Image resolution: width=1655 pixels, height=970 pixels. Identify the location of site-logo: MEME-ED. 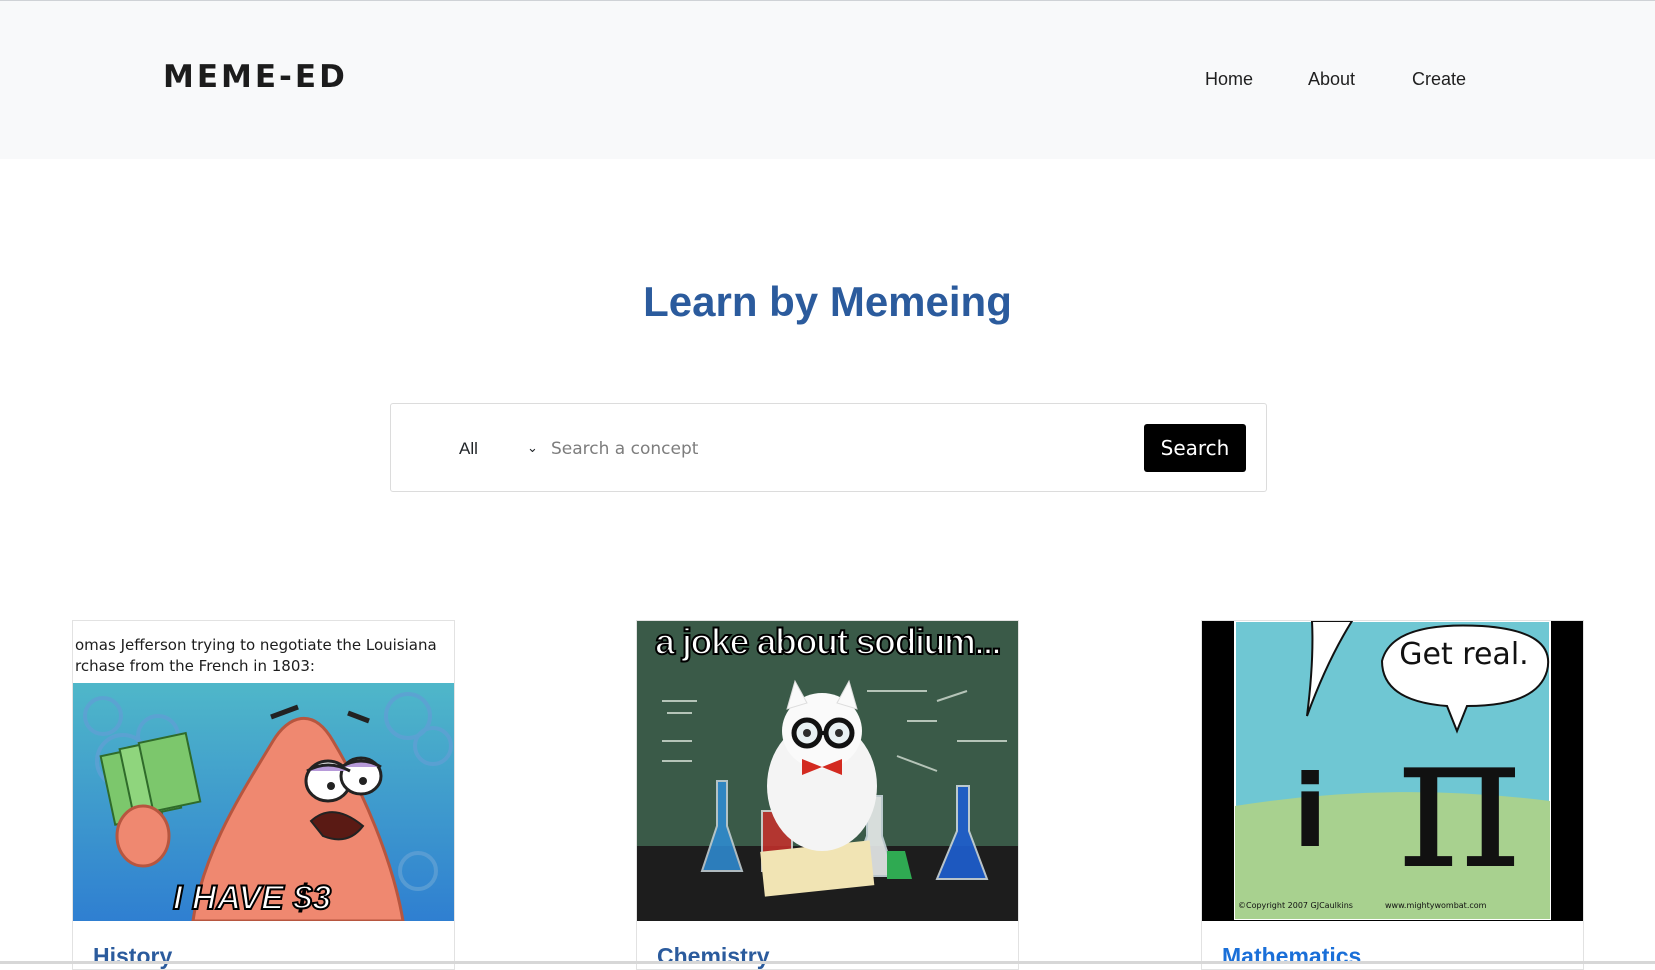
(255, 77).